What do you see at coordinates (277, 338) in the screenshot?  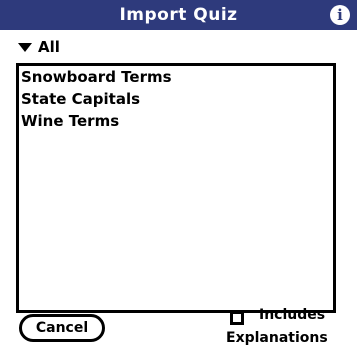 I see `explanations-label: Explanations` at bounding box center [277, 338].